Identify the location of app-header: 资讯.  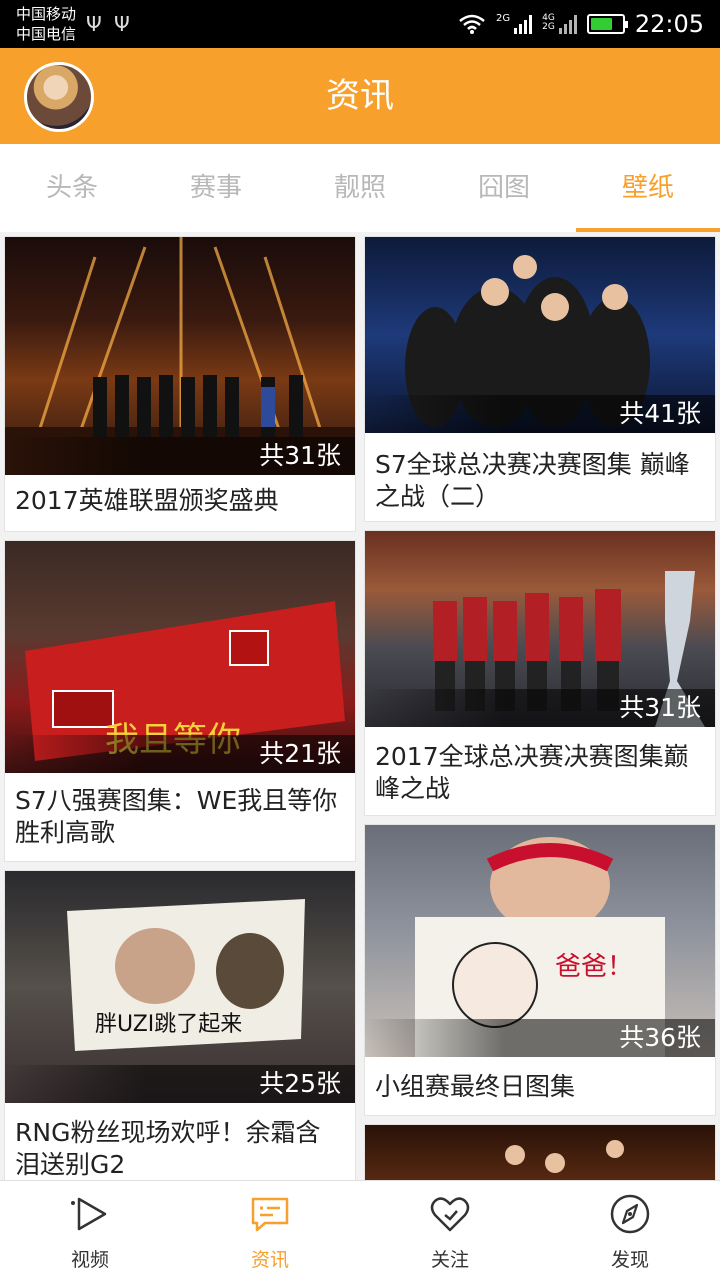
(360, 96).